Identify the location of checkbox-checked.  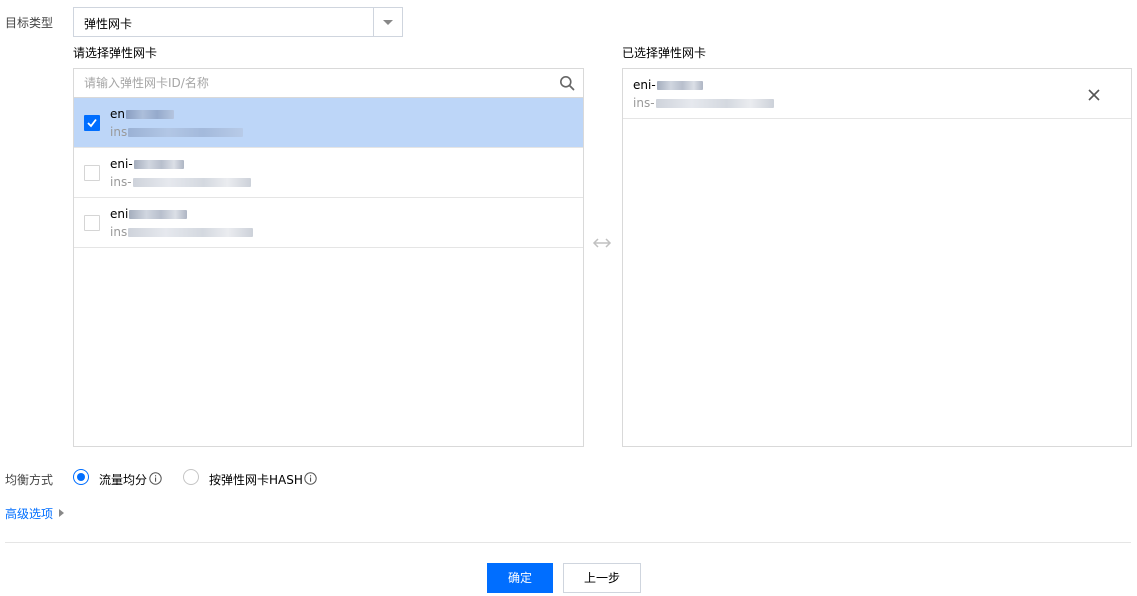
(92, 123).